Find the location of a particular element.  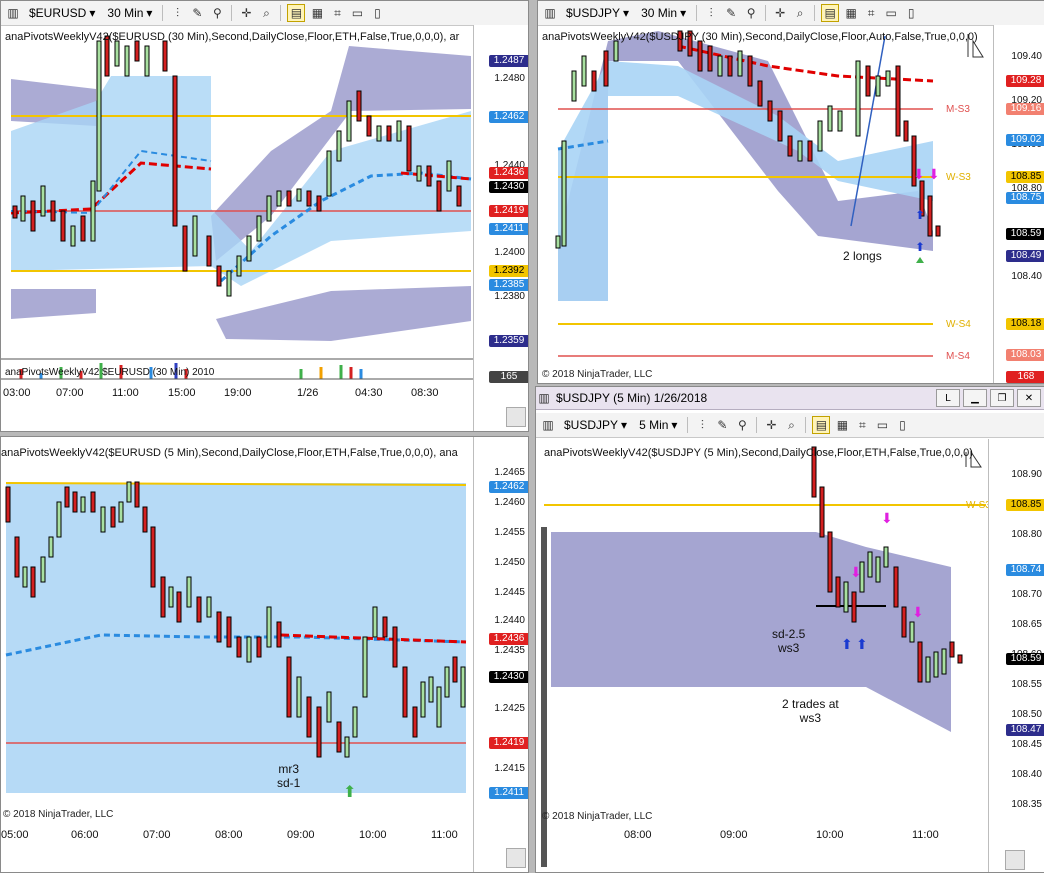

annotation-sd-2-5: sd-2.5 ws3 is located at coordinates (788, 641).